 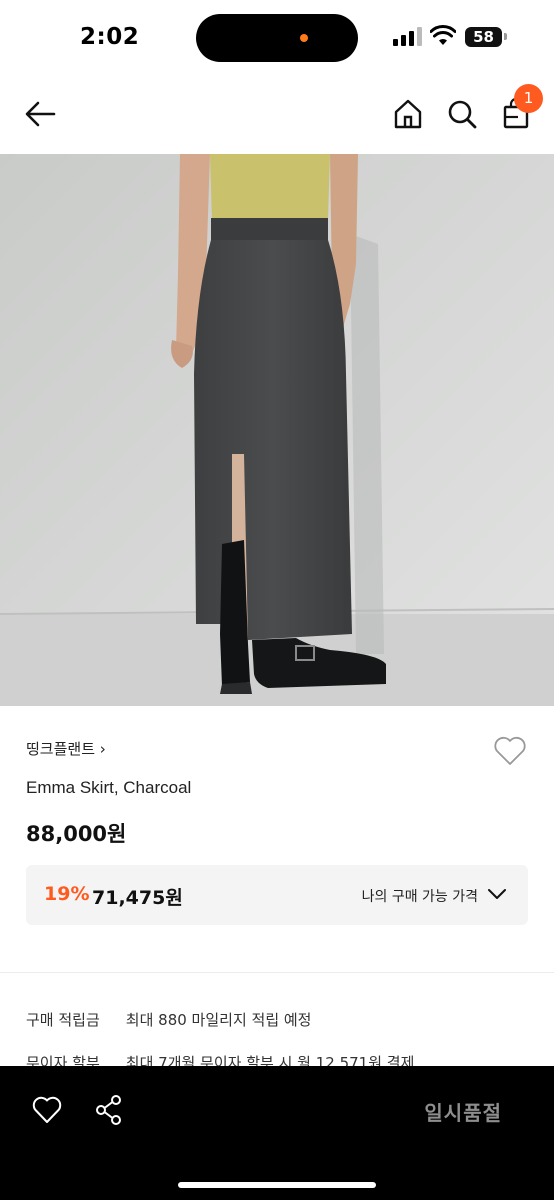 What do you see at coordinates (67, 894) in the screenshot?
I see `discount-rate: 19%` at bounding box center [67, 894].